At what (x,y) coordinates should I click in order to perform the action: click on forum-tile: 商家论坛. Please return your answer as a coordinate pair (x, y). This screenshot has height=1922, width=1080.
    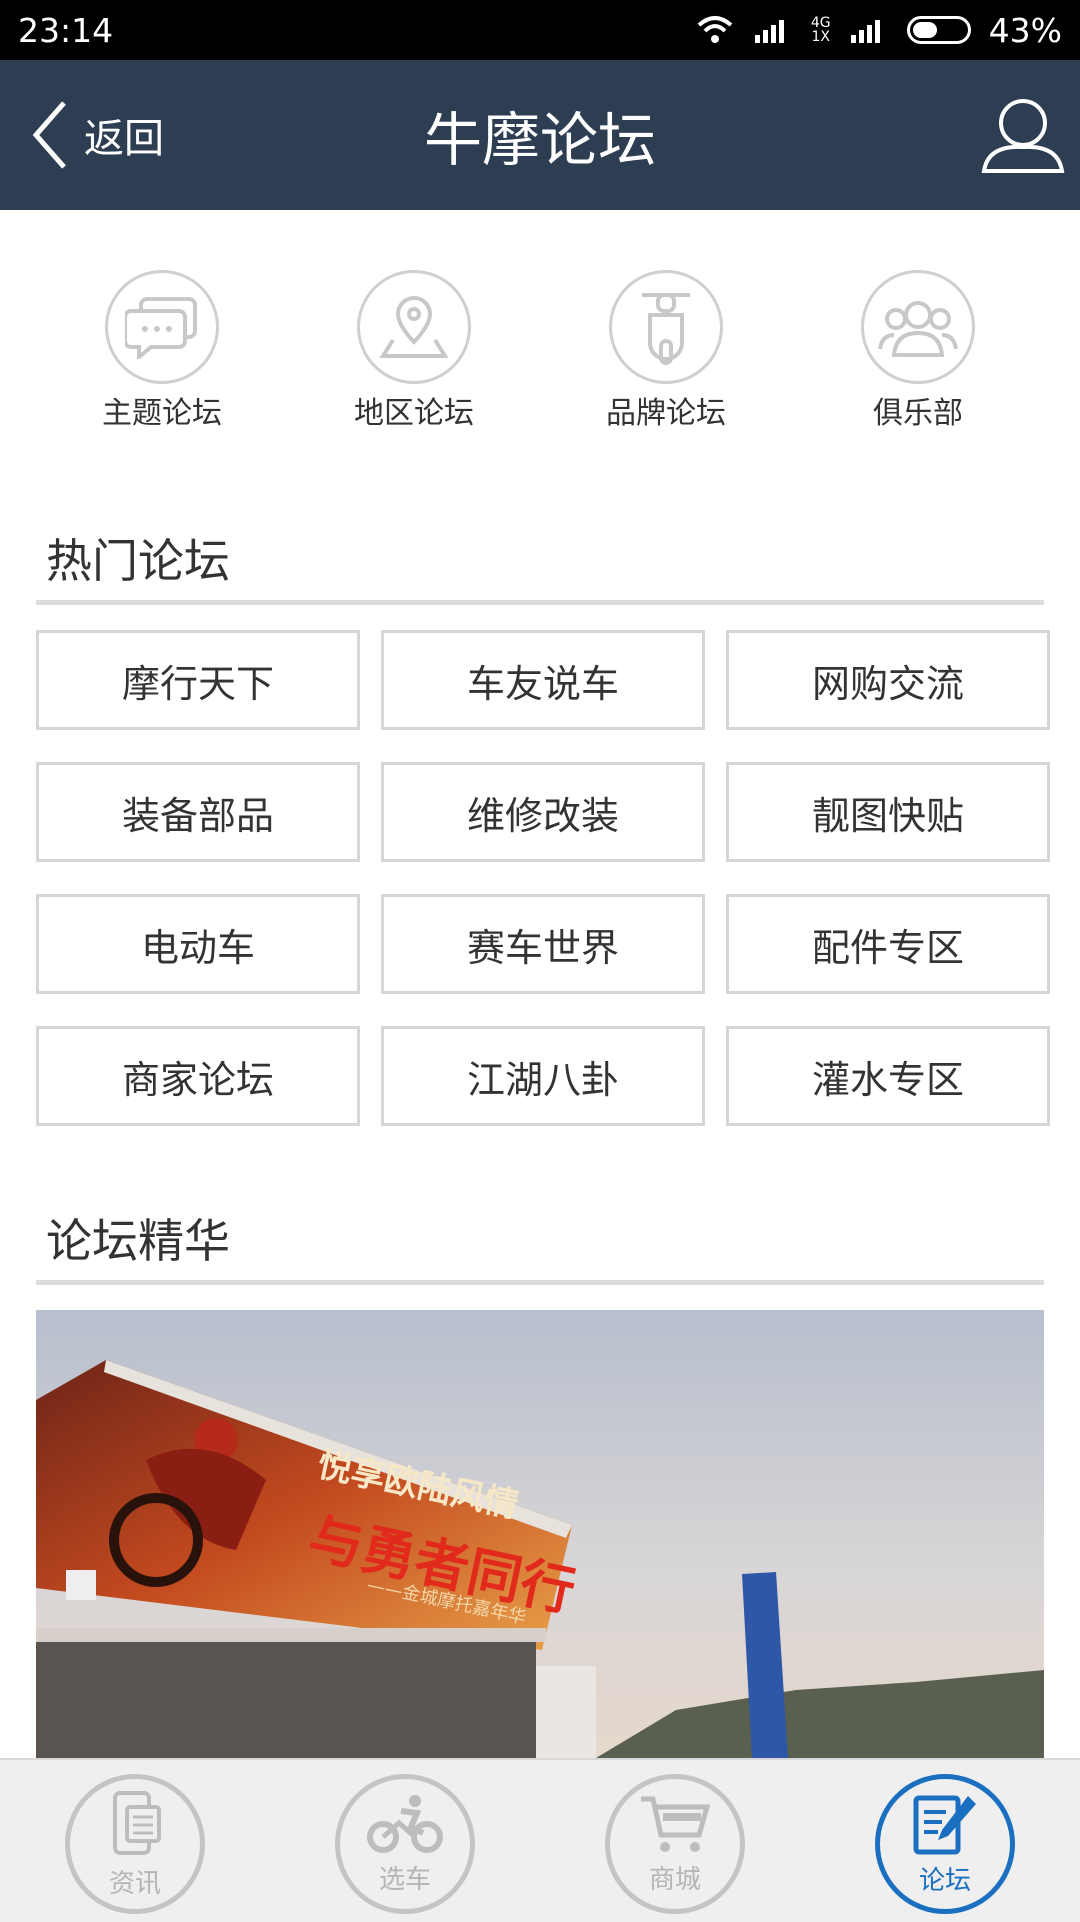
    Looking at the image, I should click on (198, 1076).